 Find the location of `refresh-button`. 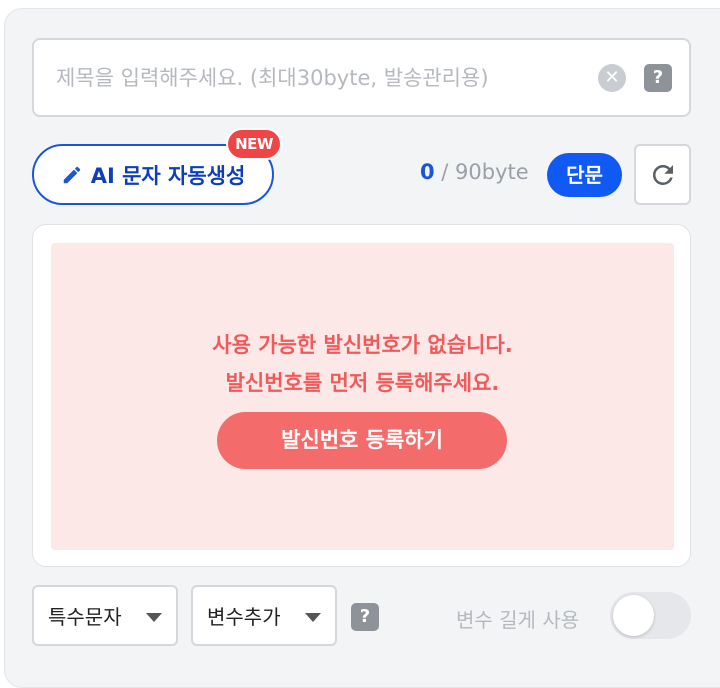

refresh-button is located at coordinates (662, 174).